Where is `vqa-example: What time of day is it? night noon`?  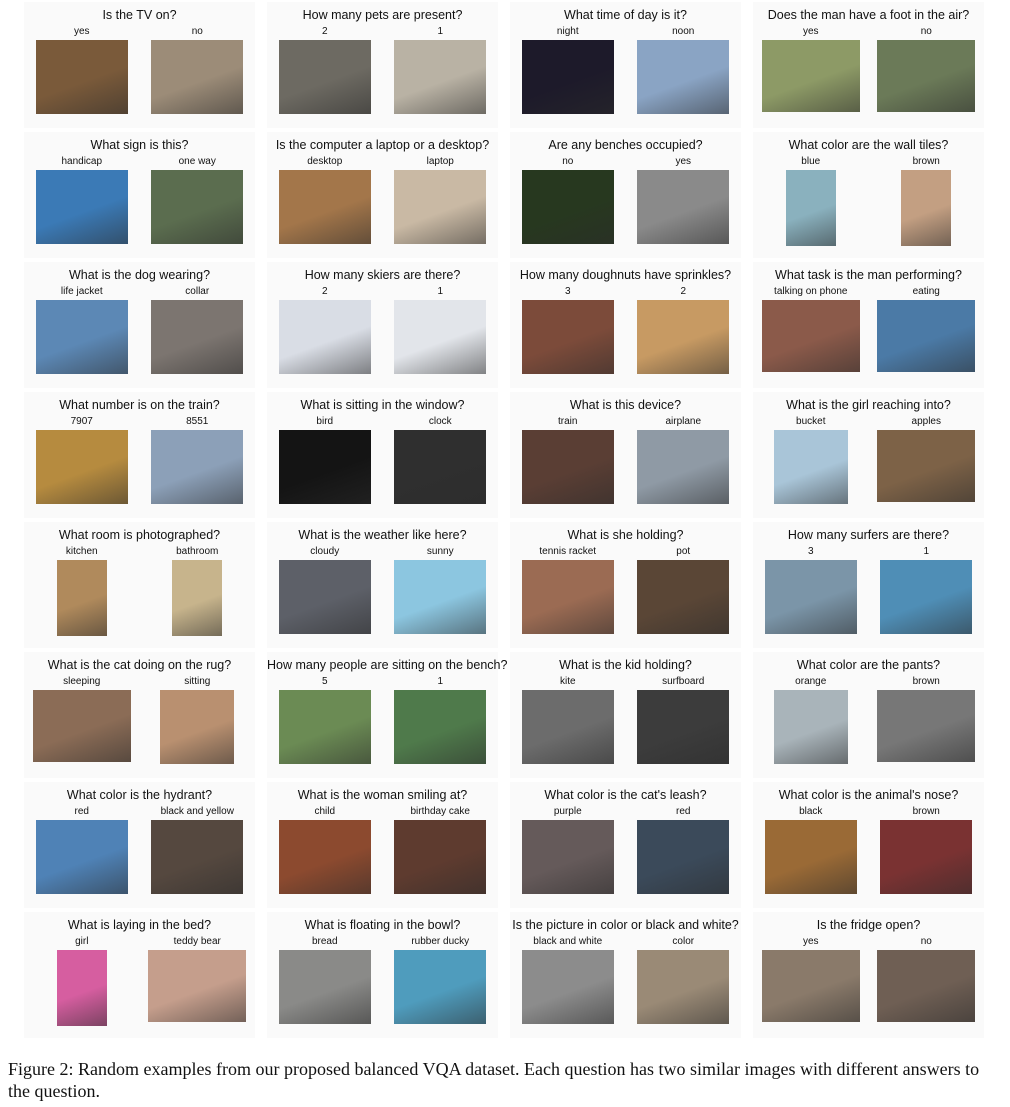 vqa-example: What time of day is it? night noon is located at coordinates (625, 65).